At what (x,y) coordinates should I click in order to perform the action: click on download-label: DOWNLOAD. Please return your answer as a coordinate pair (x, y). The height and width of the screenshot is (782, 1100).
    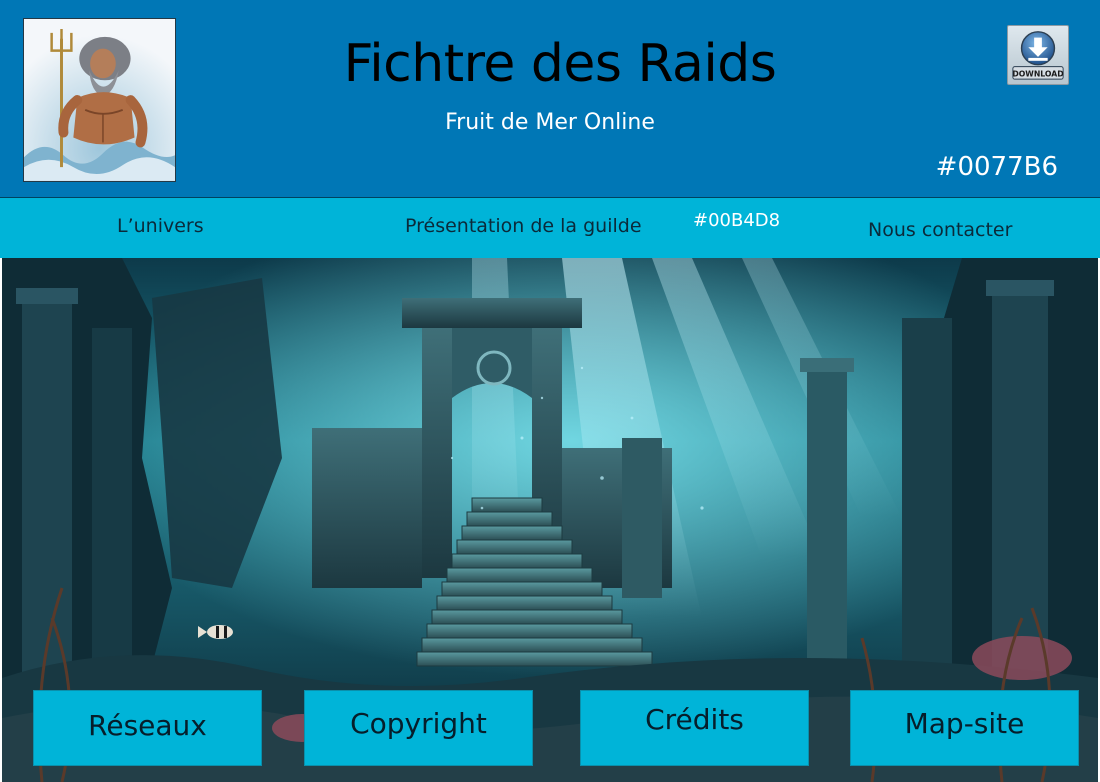
    Looking at the image, I should click on (1037, 73).